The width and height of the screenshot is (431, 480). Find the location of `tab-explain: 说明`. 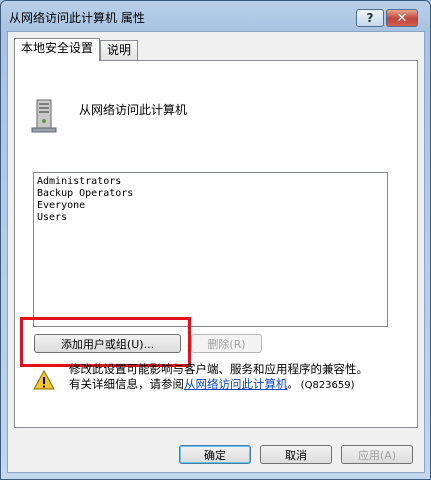

tab-explain: 说明 is located at coordinates (119, 50).